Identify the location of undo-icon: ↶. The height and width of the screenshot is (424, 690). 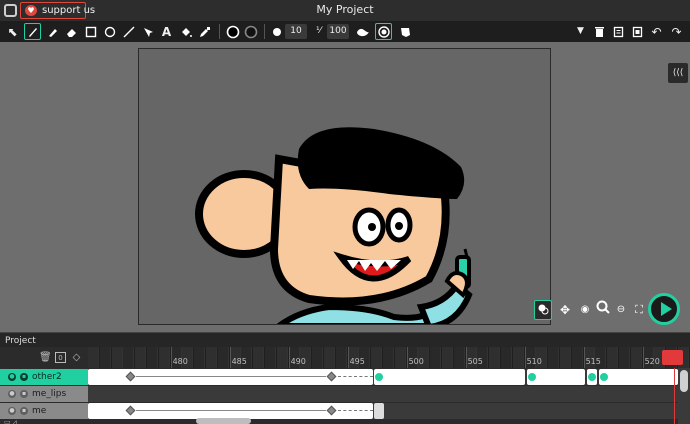
(656, 31).